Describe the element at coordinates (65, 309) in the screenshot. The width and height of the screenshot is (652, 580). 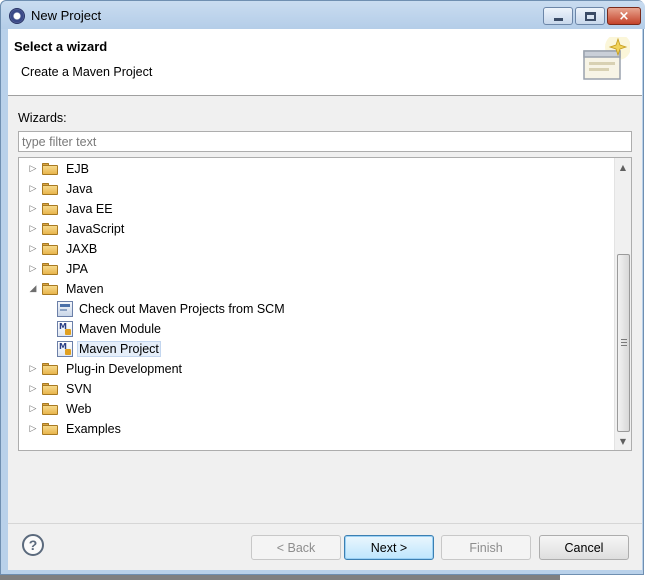
I see `scm-checkout-icon` at that location.